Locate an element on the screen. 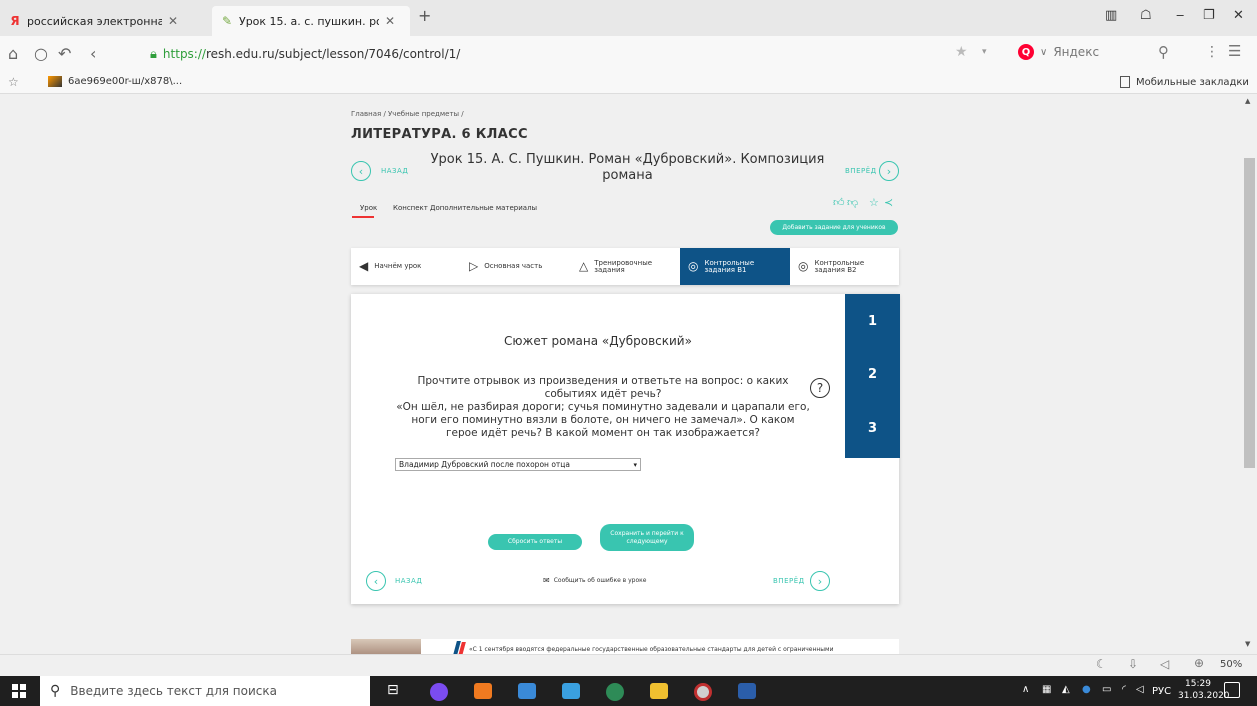 The image size is (1257, 706). answer-select: Владимир Дубровский после похорон отца ▾ is located at coordinates (518, 464).